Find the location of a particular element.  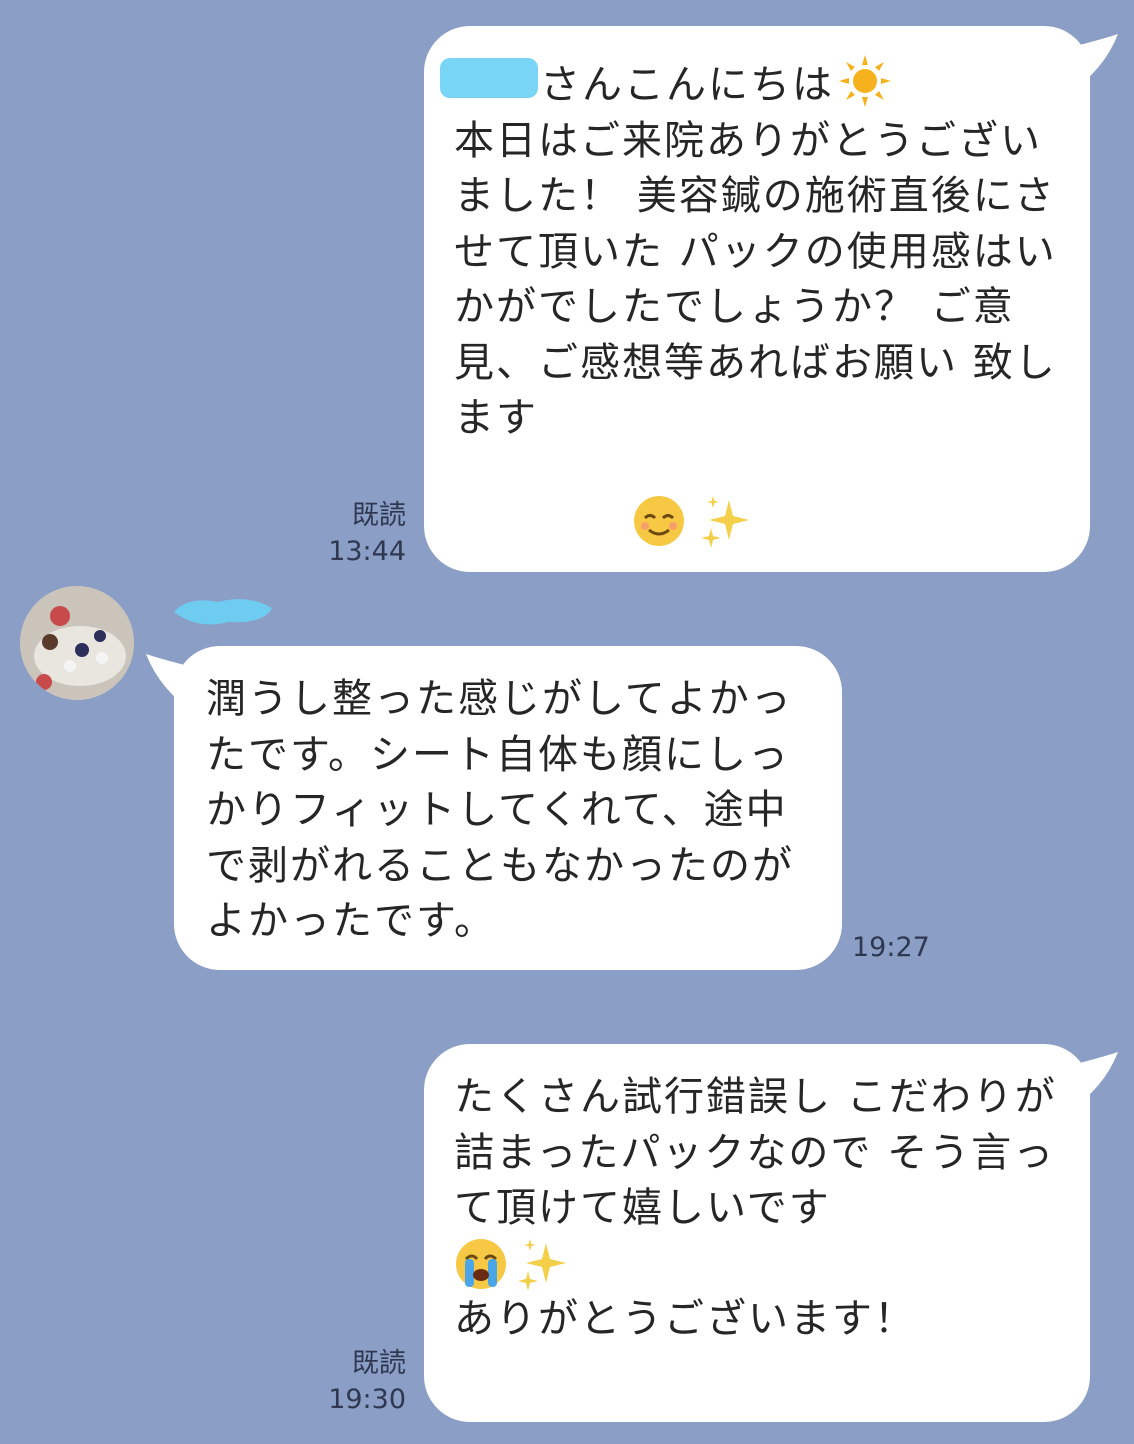

message-1-emoji-row is located at coordinates (692, 521).